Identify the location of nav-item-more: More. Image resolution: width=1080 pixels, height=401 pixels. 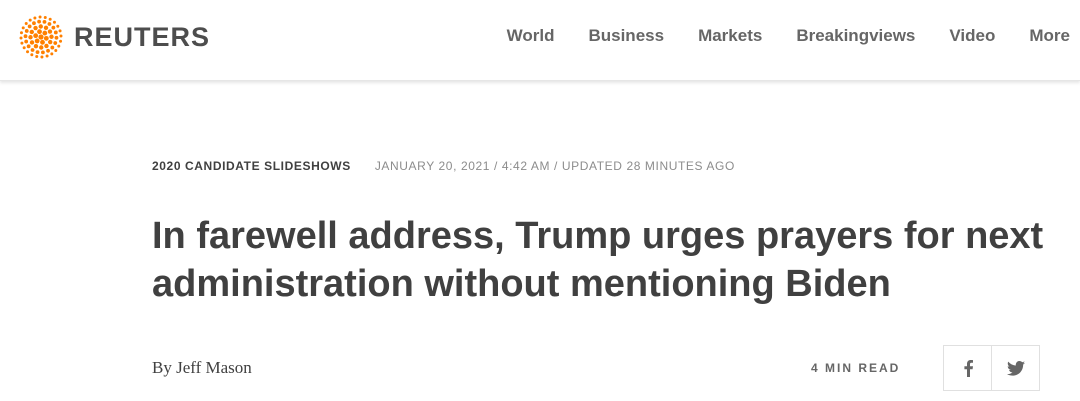
(1049, 36).